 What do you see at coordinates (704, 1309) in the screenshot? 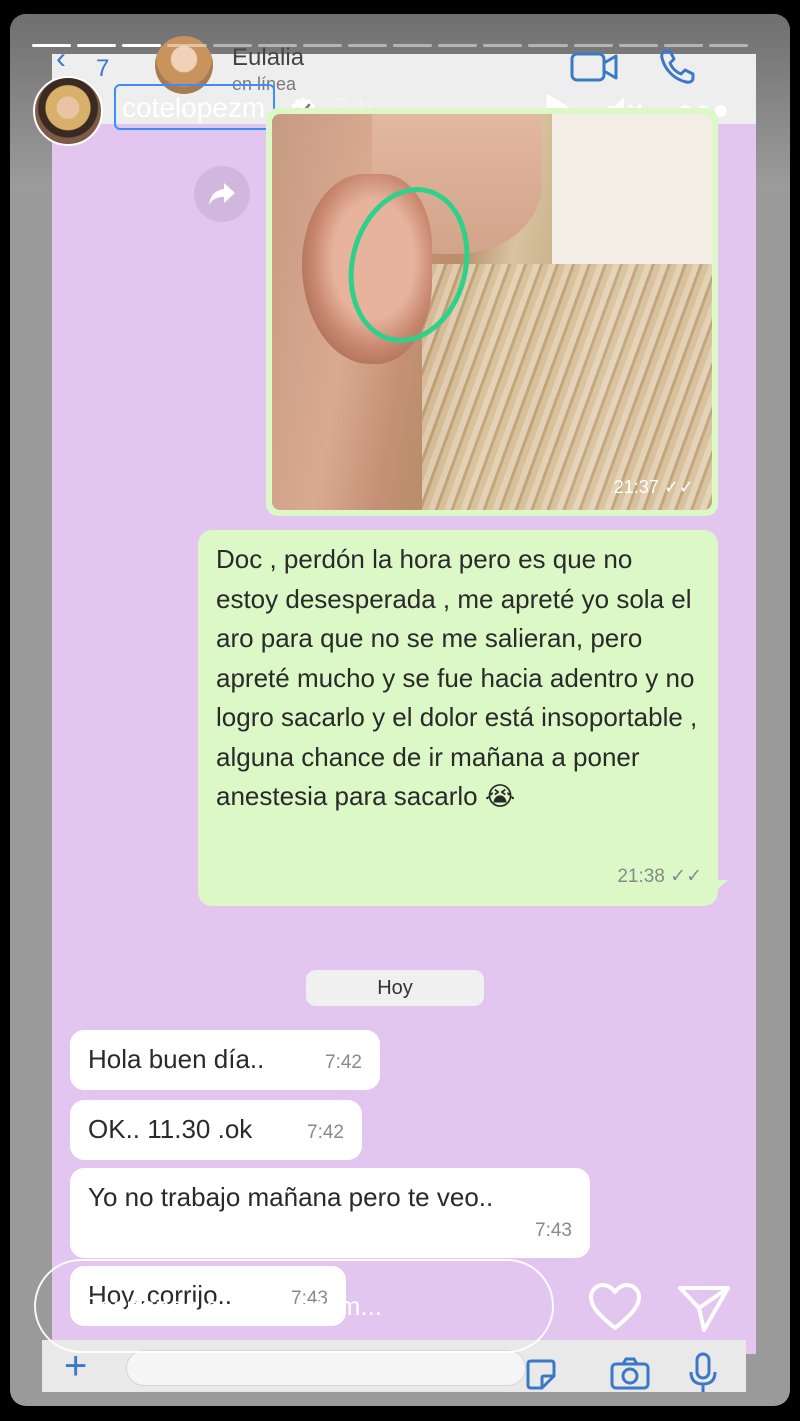
I see `send-direct-icon` at bounding box center [704, 1309].